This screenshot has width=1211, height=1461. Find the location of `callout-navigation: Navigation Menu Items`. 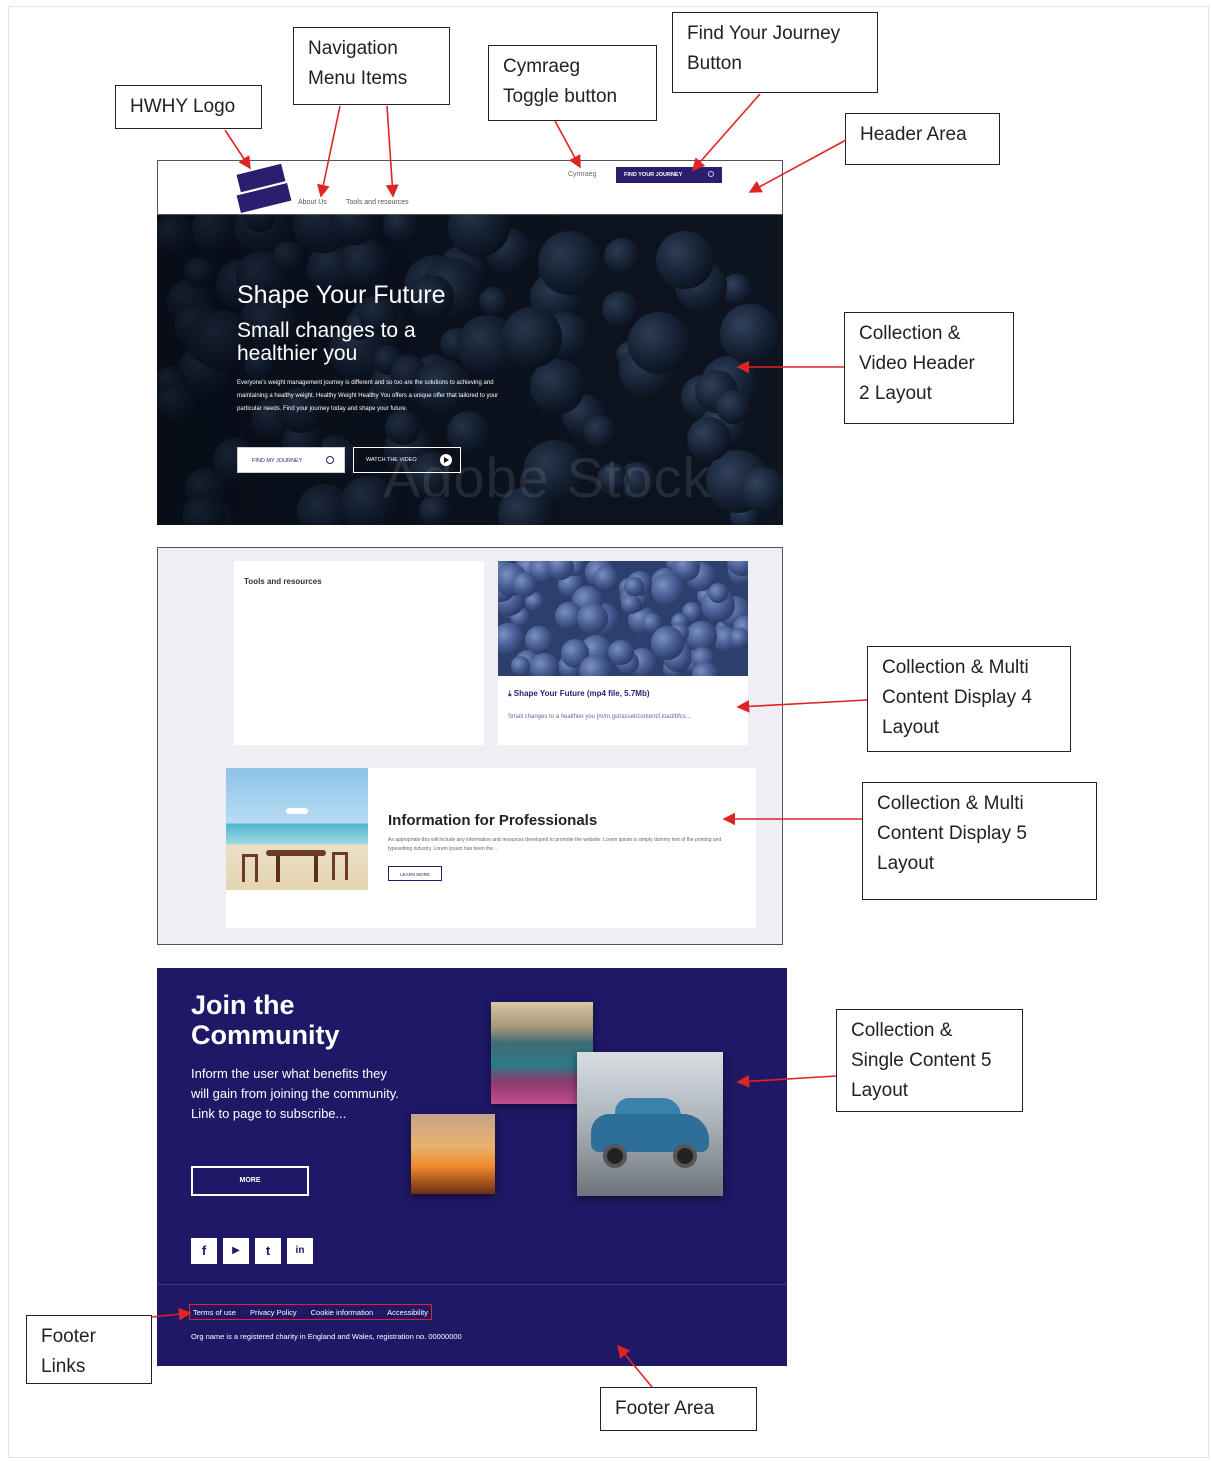

callout-navigation: Navigation Menu Items is located at coordinates (371, 66).